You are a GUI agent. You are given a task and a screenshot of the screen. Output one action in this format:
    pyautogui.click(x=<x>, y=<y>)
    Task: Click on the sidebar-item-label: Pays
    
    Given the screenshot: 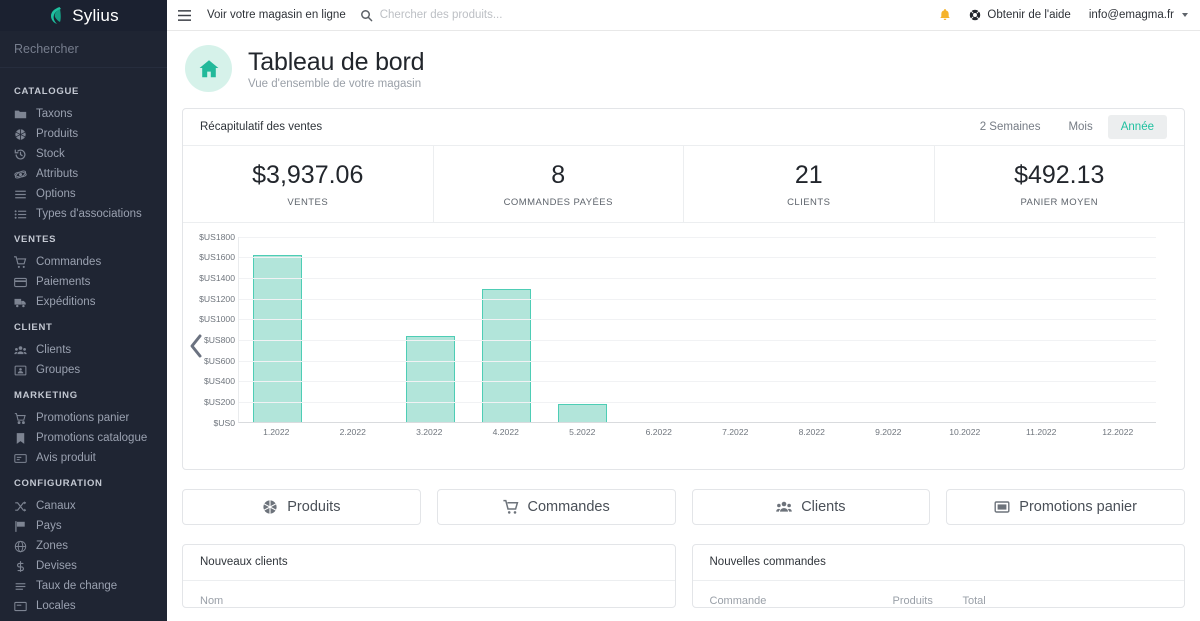 What is the action you would take?
    pyautogui.click(x=49, y=526)
    